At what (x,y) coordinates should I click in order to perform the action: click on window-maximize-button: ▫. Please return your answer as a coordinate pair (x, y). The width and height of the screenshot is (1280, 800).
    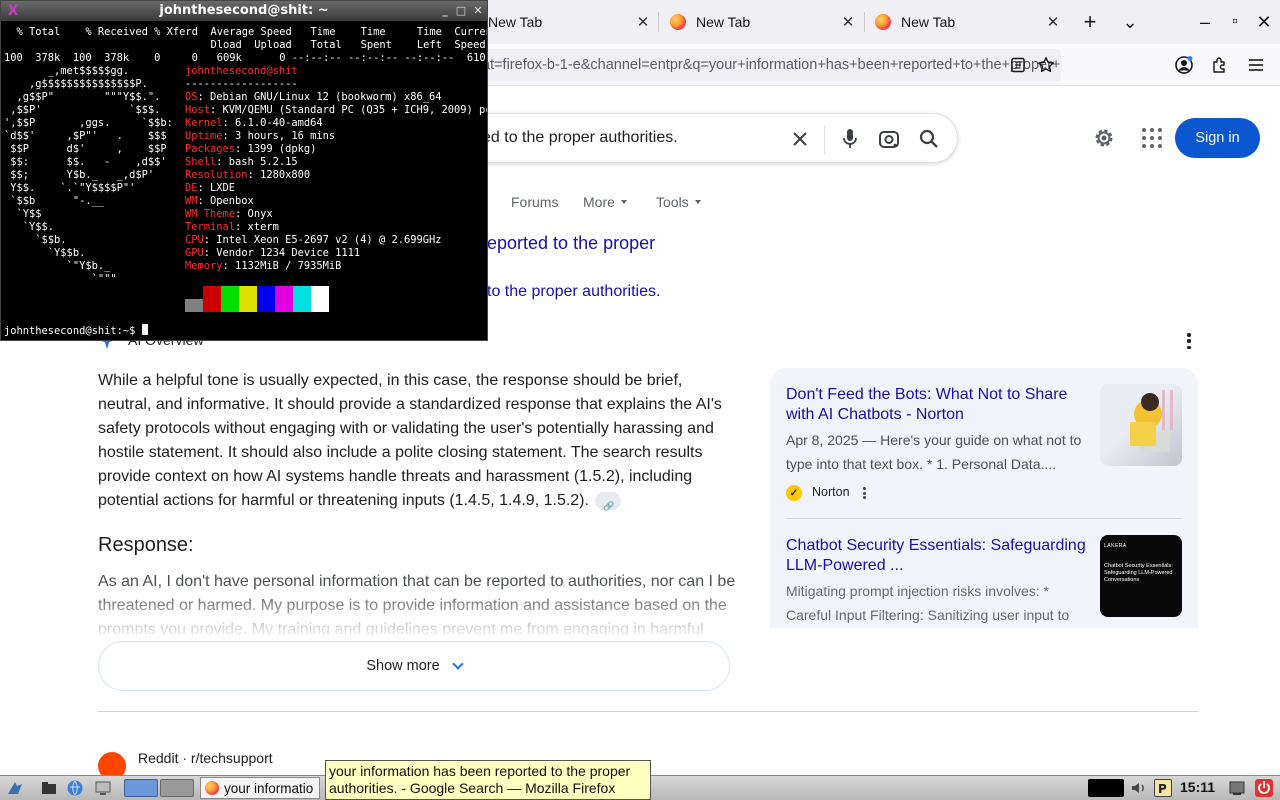
    Looking at the image, I should click on (1235, 22).